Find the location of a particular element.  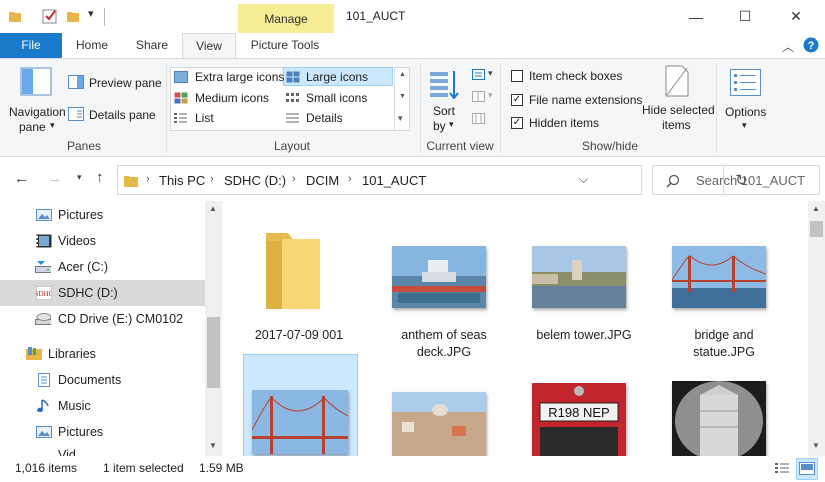

more-layouts-icon: ▾ is located at coordinates (400, 118).